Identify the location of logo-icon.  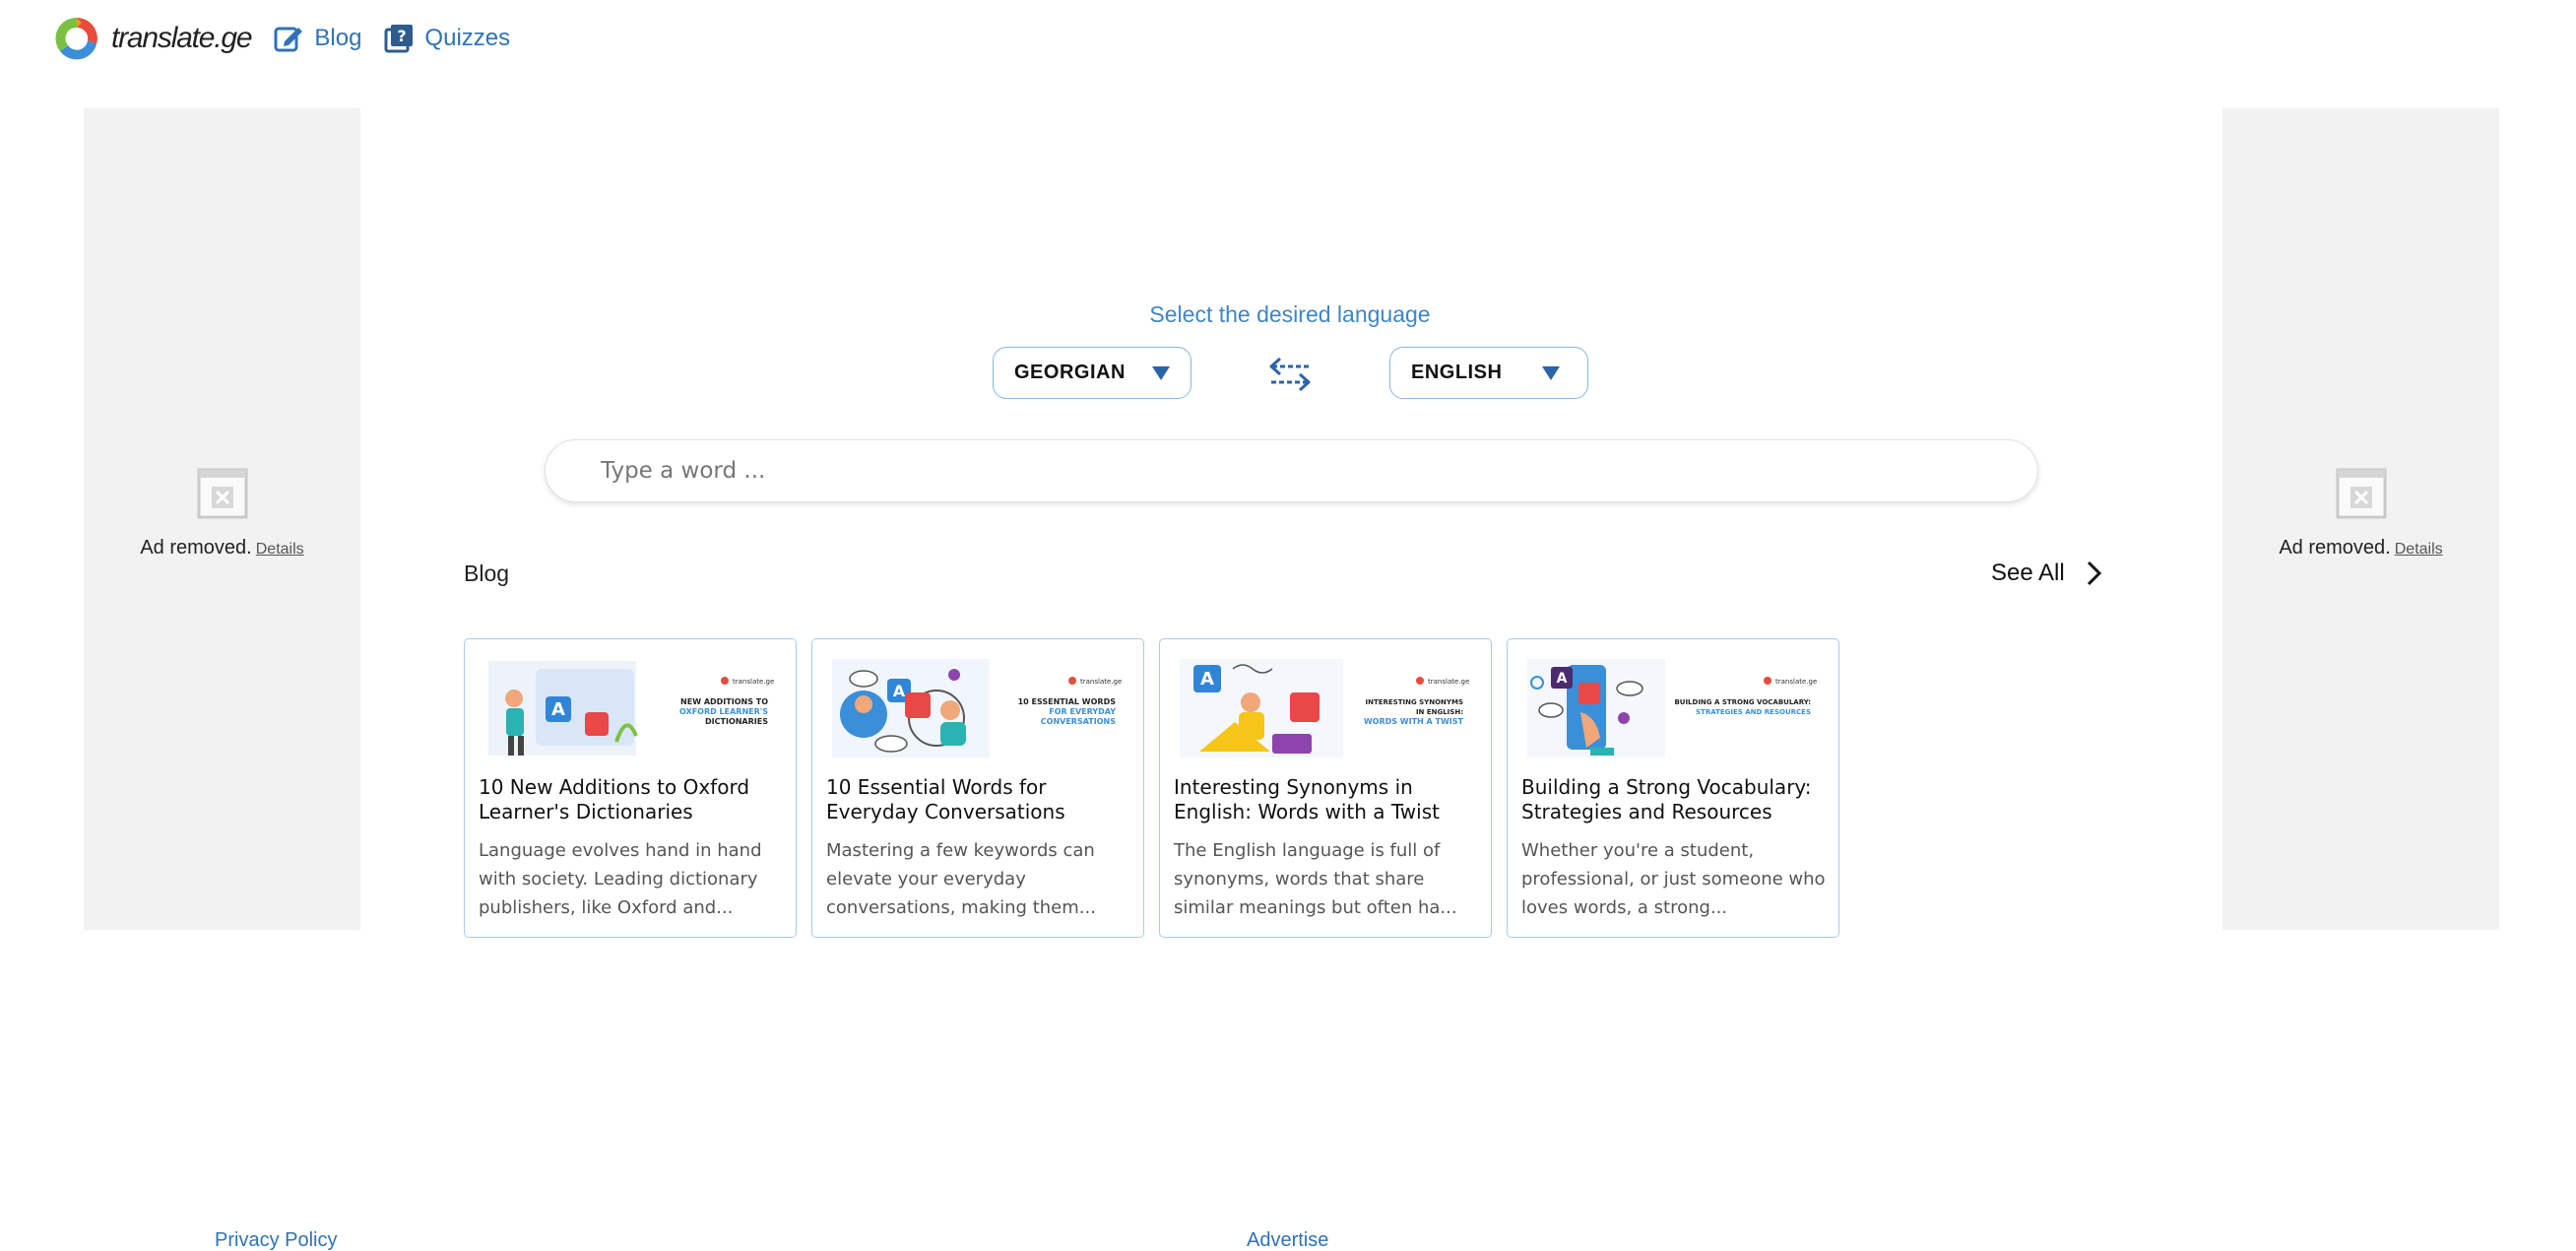
(76, 38).